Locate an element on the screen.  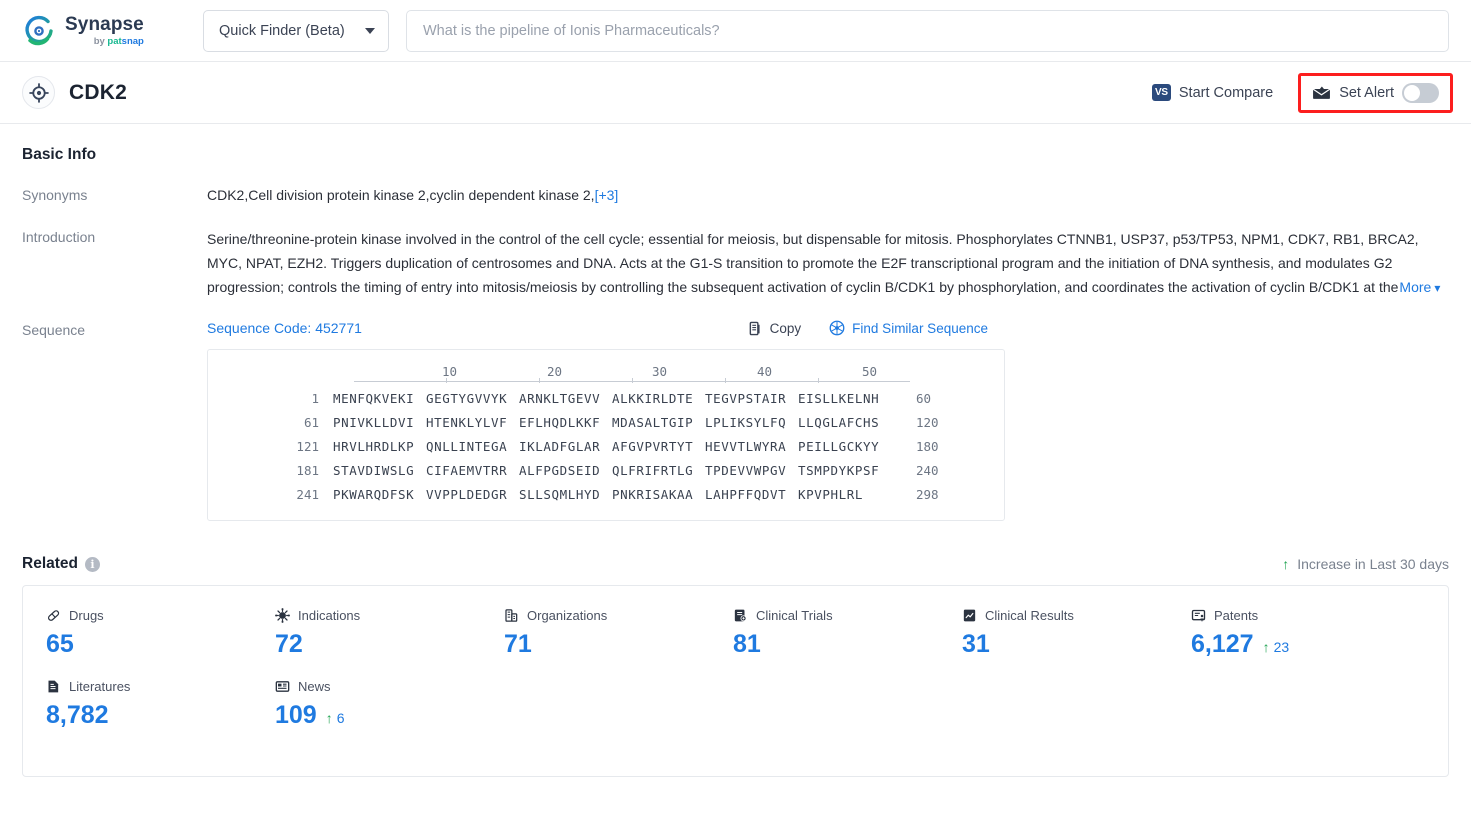
metric-label: Literatures is located at coordinates (100, 686).